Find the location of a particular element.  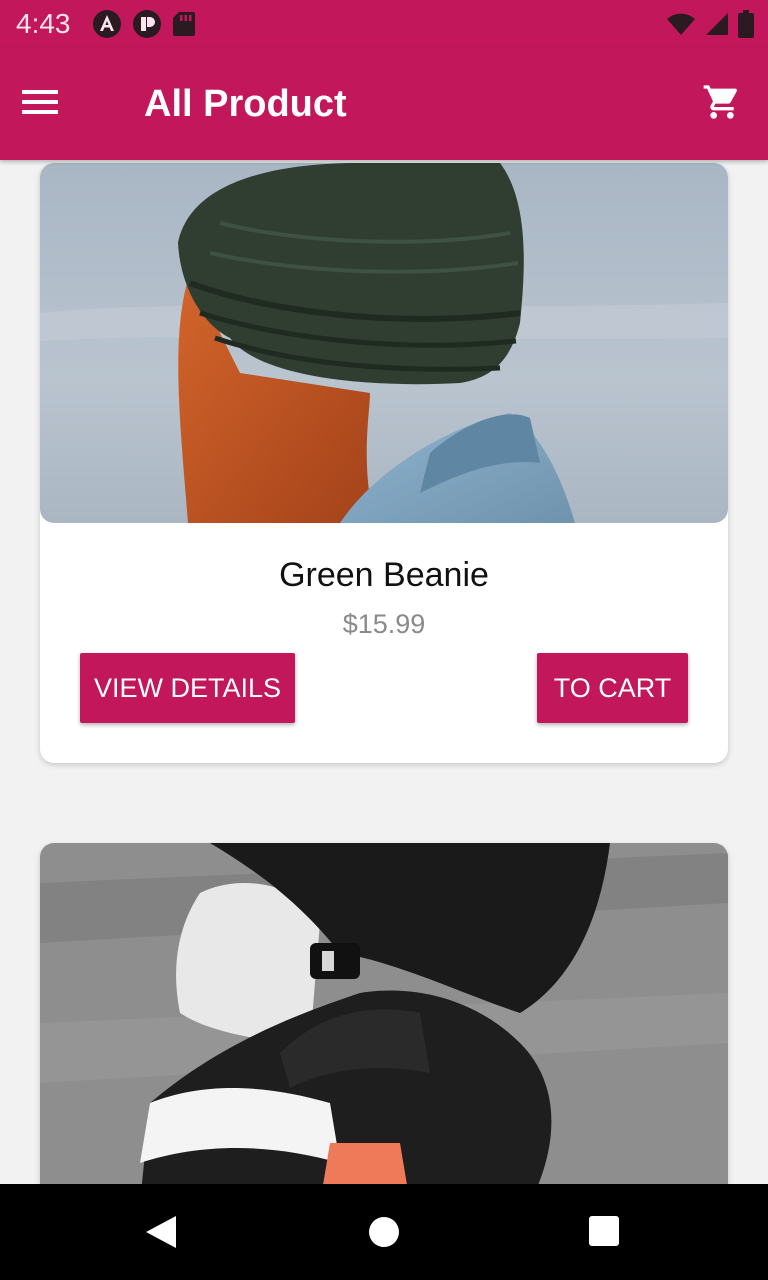

menu-button is located at coordinates (40, 104).